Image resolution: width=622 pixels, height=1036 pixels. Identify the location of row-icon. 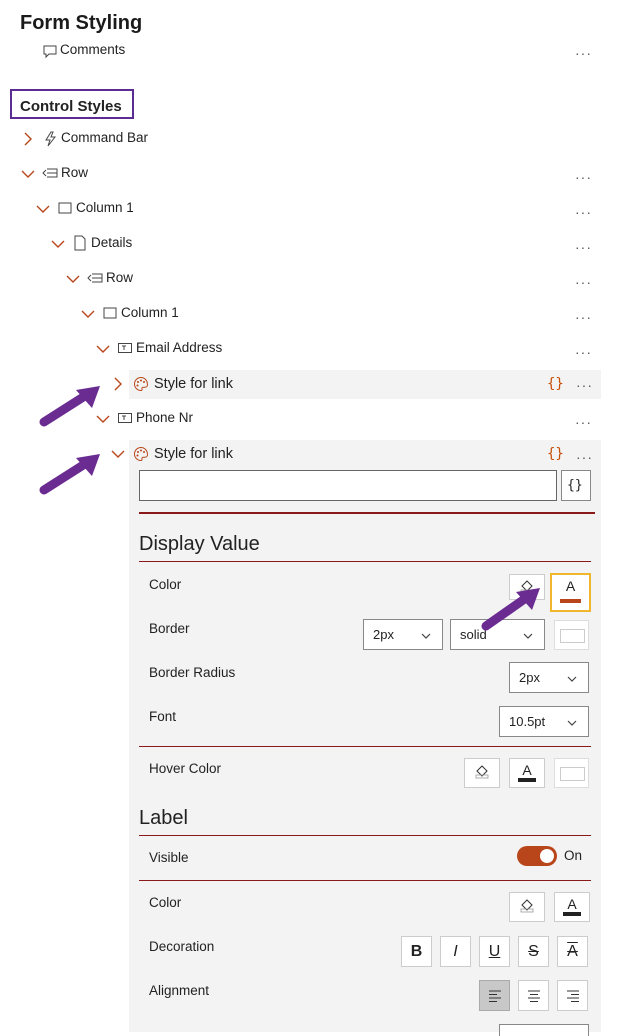
(95, 278).